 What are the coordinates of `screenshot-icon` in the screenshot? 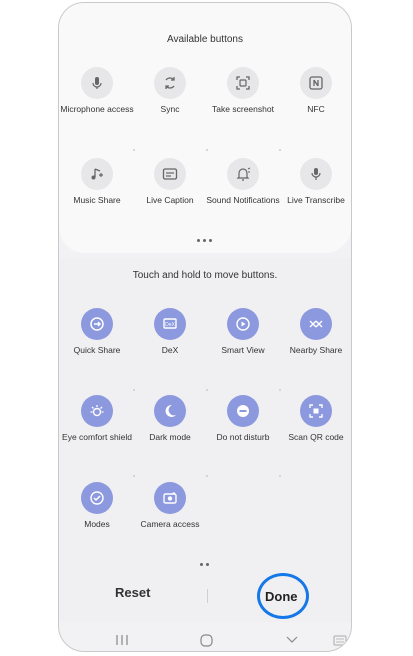 It's located at (243, 83).